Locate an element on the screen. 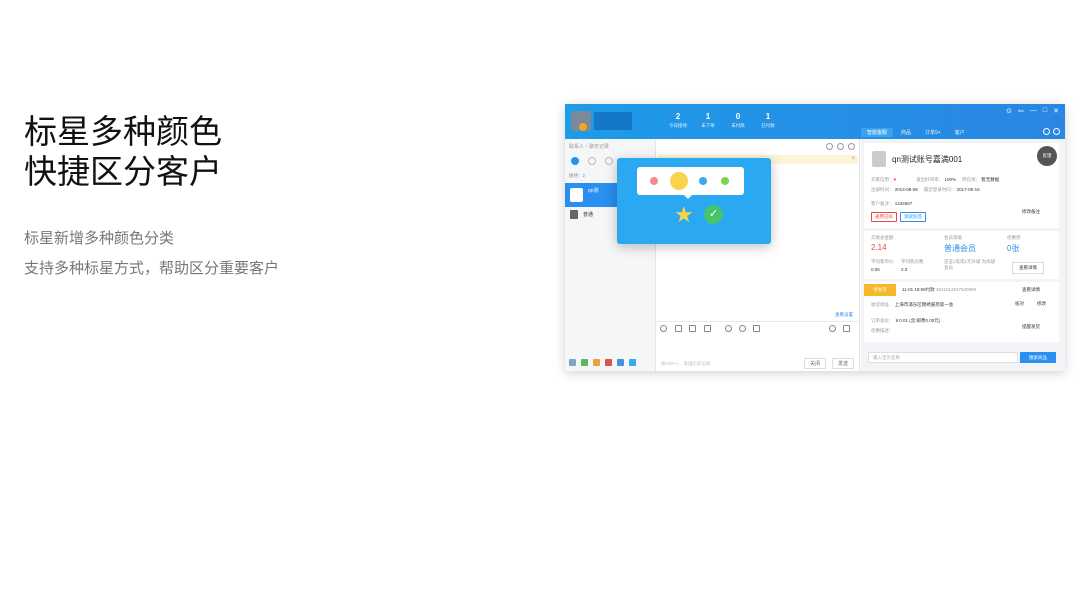  star-icon: ★ is located at coordinates (684, 215).